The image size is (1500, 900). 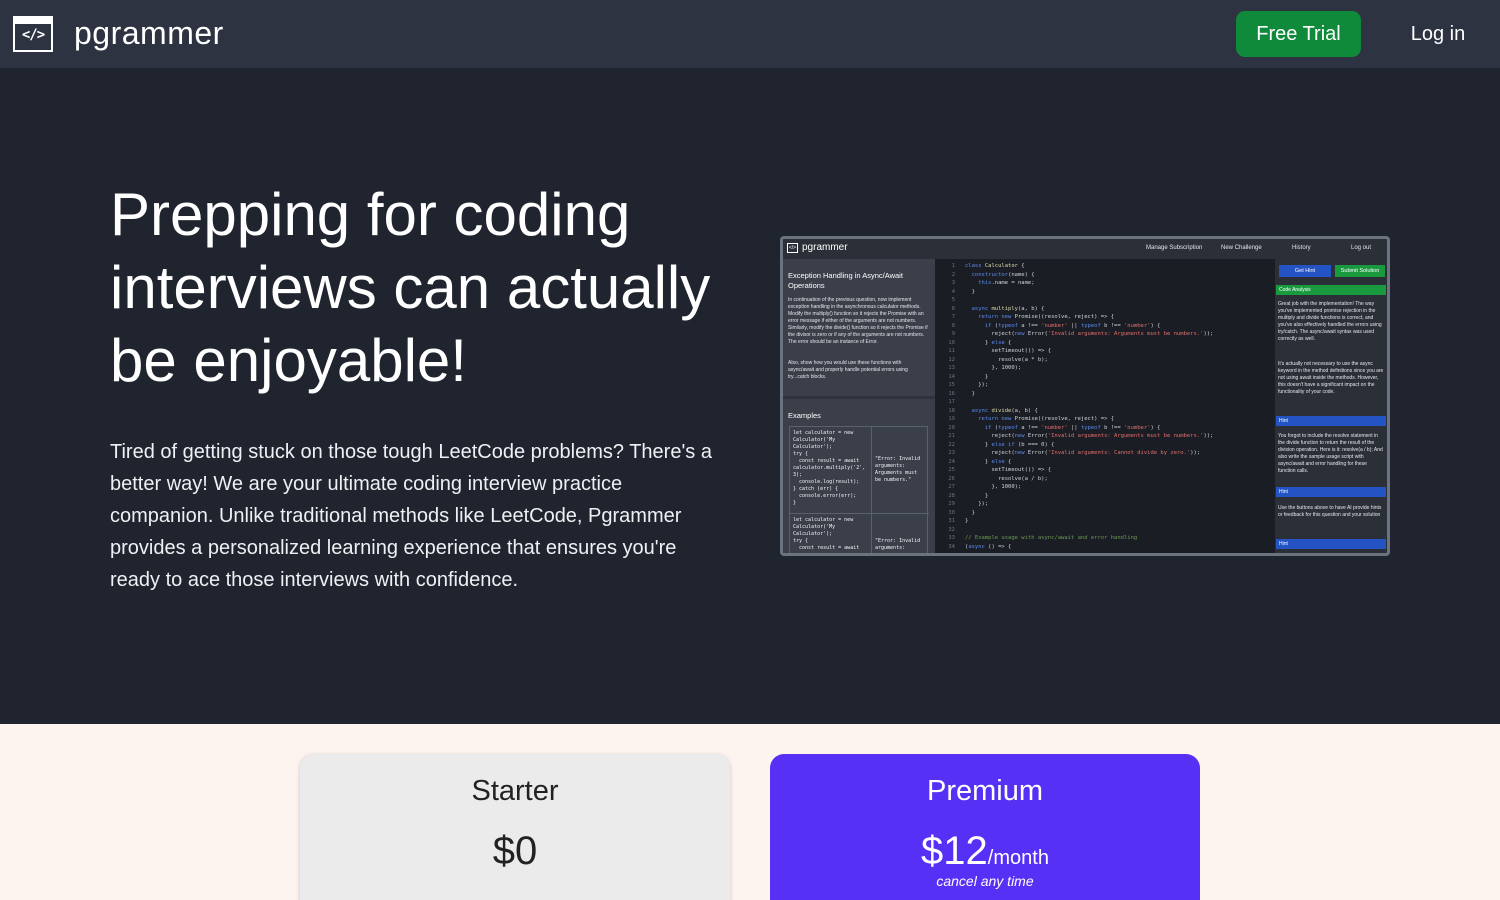 What do you see at coordinates (859, 397) in the screenshot?
I see `screenshot-divider` at bounding box center [859, 397].